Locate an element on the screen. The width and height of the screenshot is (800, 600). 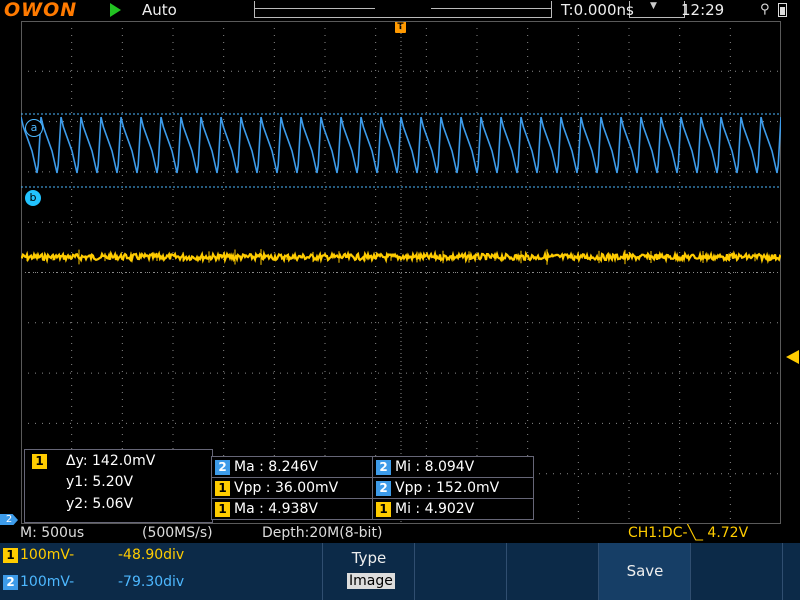
clock: 12:29 is located at coordinates (703, 10).